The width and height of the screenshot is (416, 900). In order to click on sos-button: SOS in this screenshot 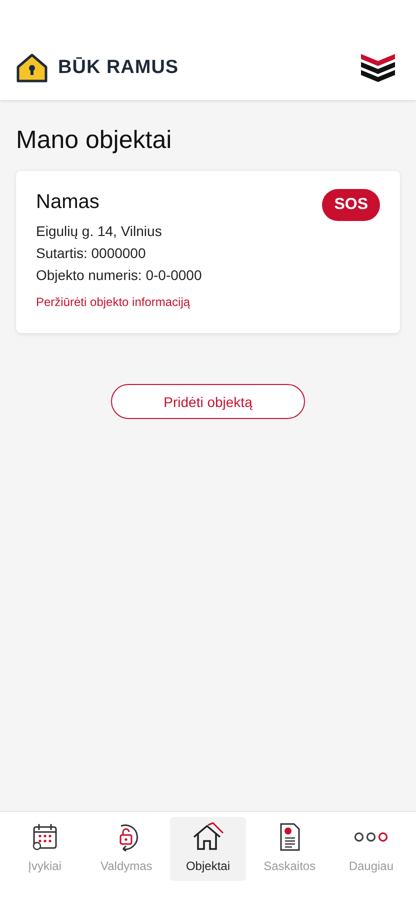, I will do `click(351, 205)`.